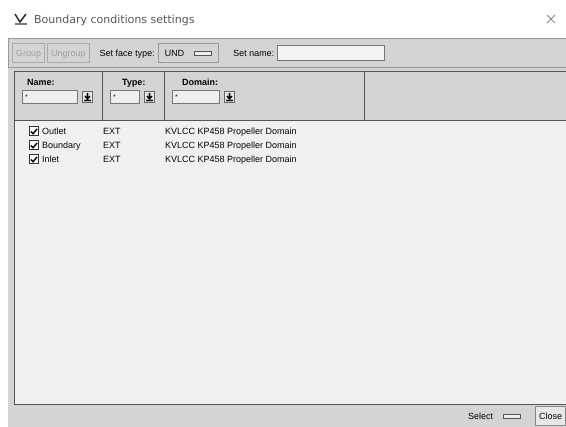  Describe the element at coordinates (41, 82) in the screenshot. I see `column-header: Name:` at that location.